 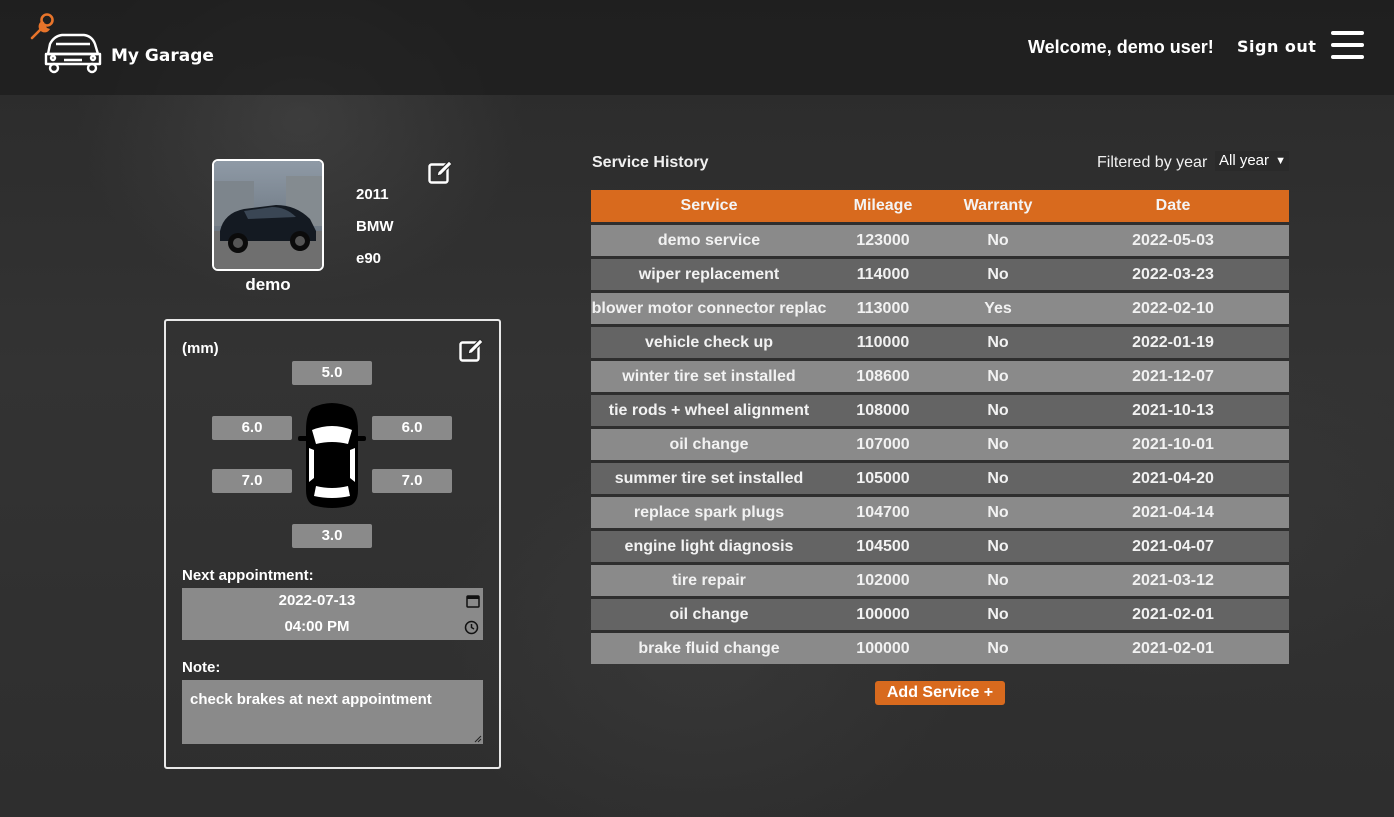 What do you see at coordinates (1173, 580) in the screenshot?
I see `date-cell: 2021-03-12` at bounding box center [1173, 580].